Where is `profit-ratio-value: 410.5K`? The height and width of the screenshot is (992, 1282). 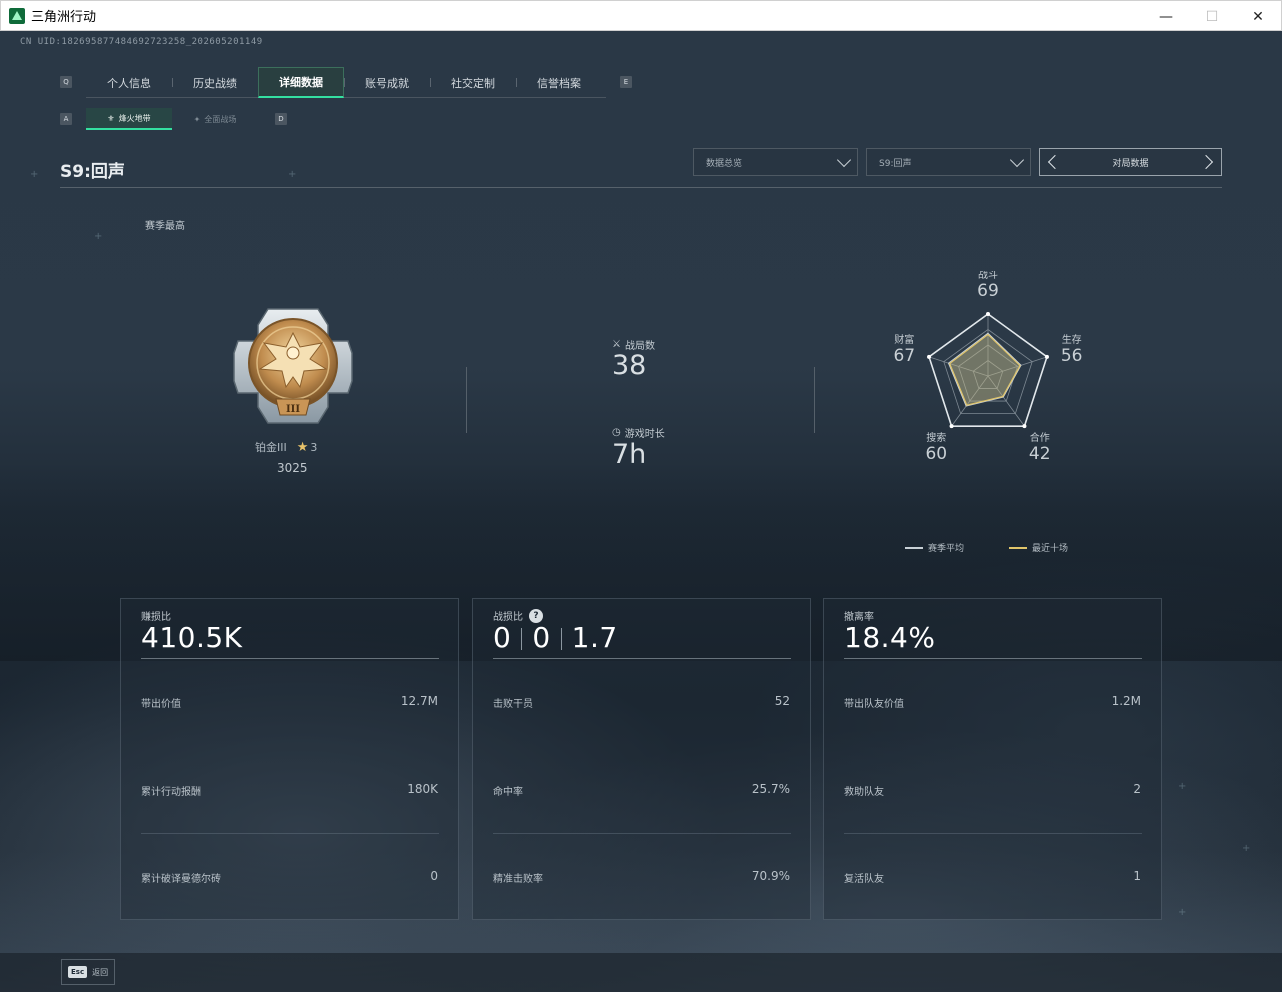
profit-ratio-value: 410.5K is located at coordinates (192, 637).